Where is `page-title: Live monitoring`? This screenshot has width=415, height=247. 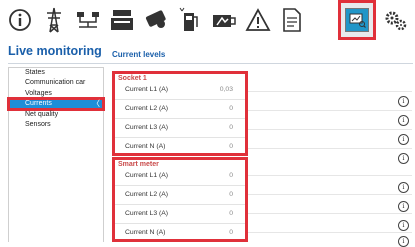
page-title: Live monitoring is located at coordinates (55, 51).